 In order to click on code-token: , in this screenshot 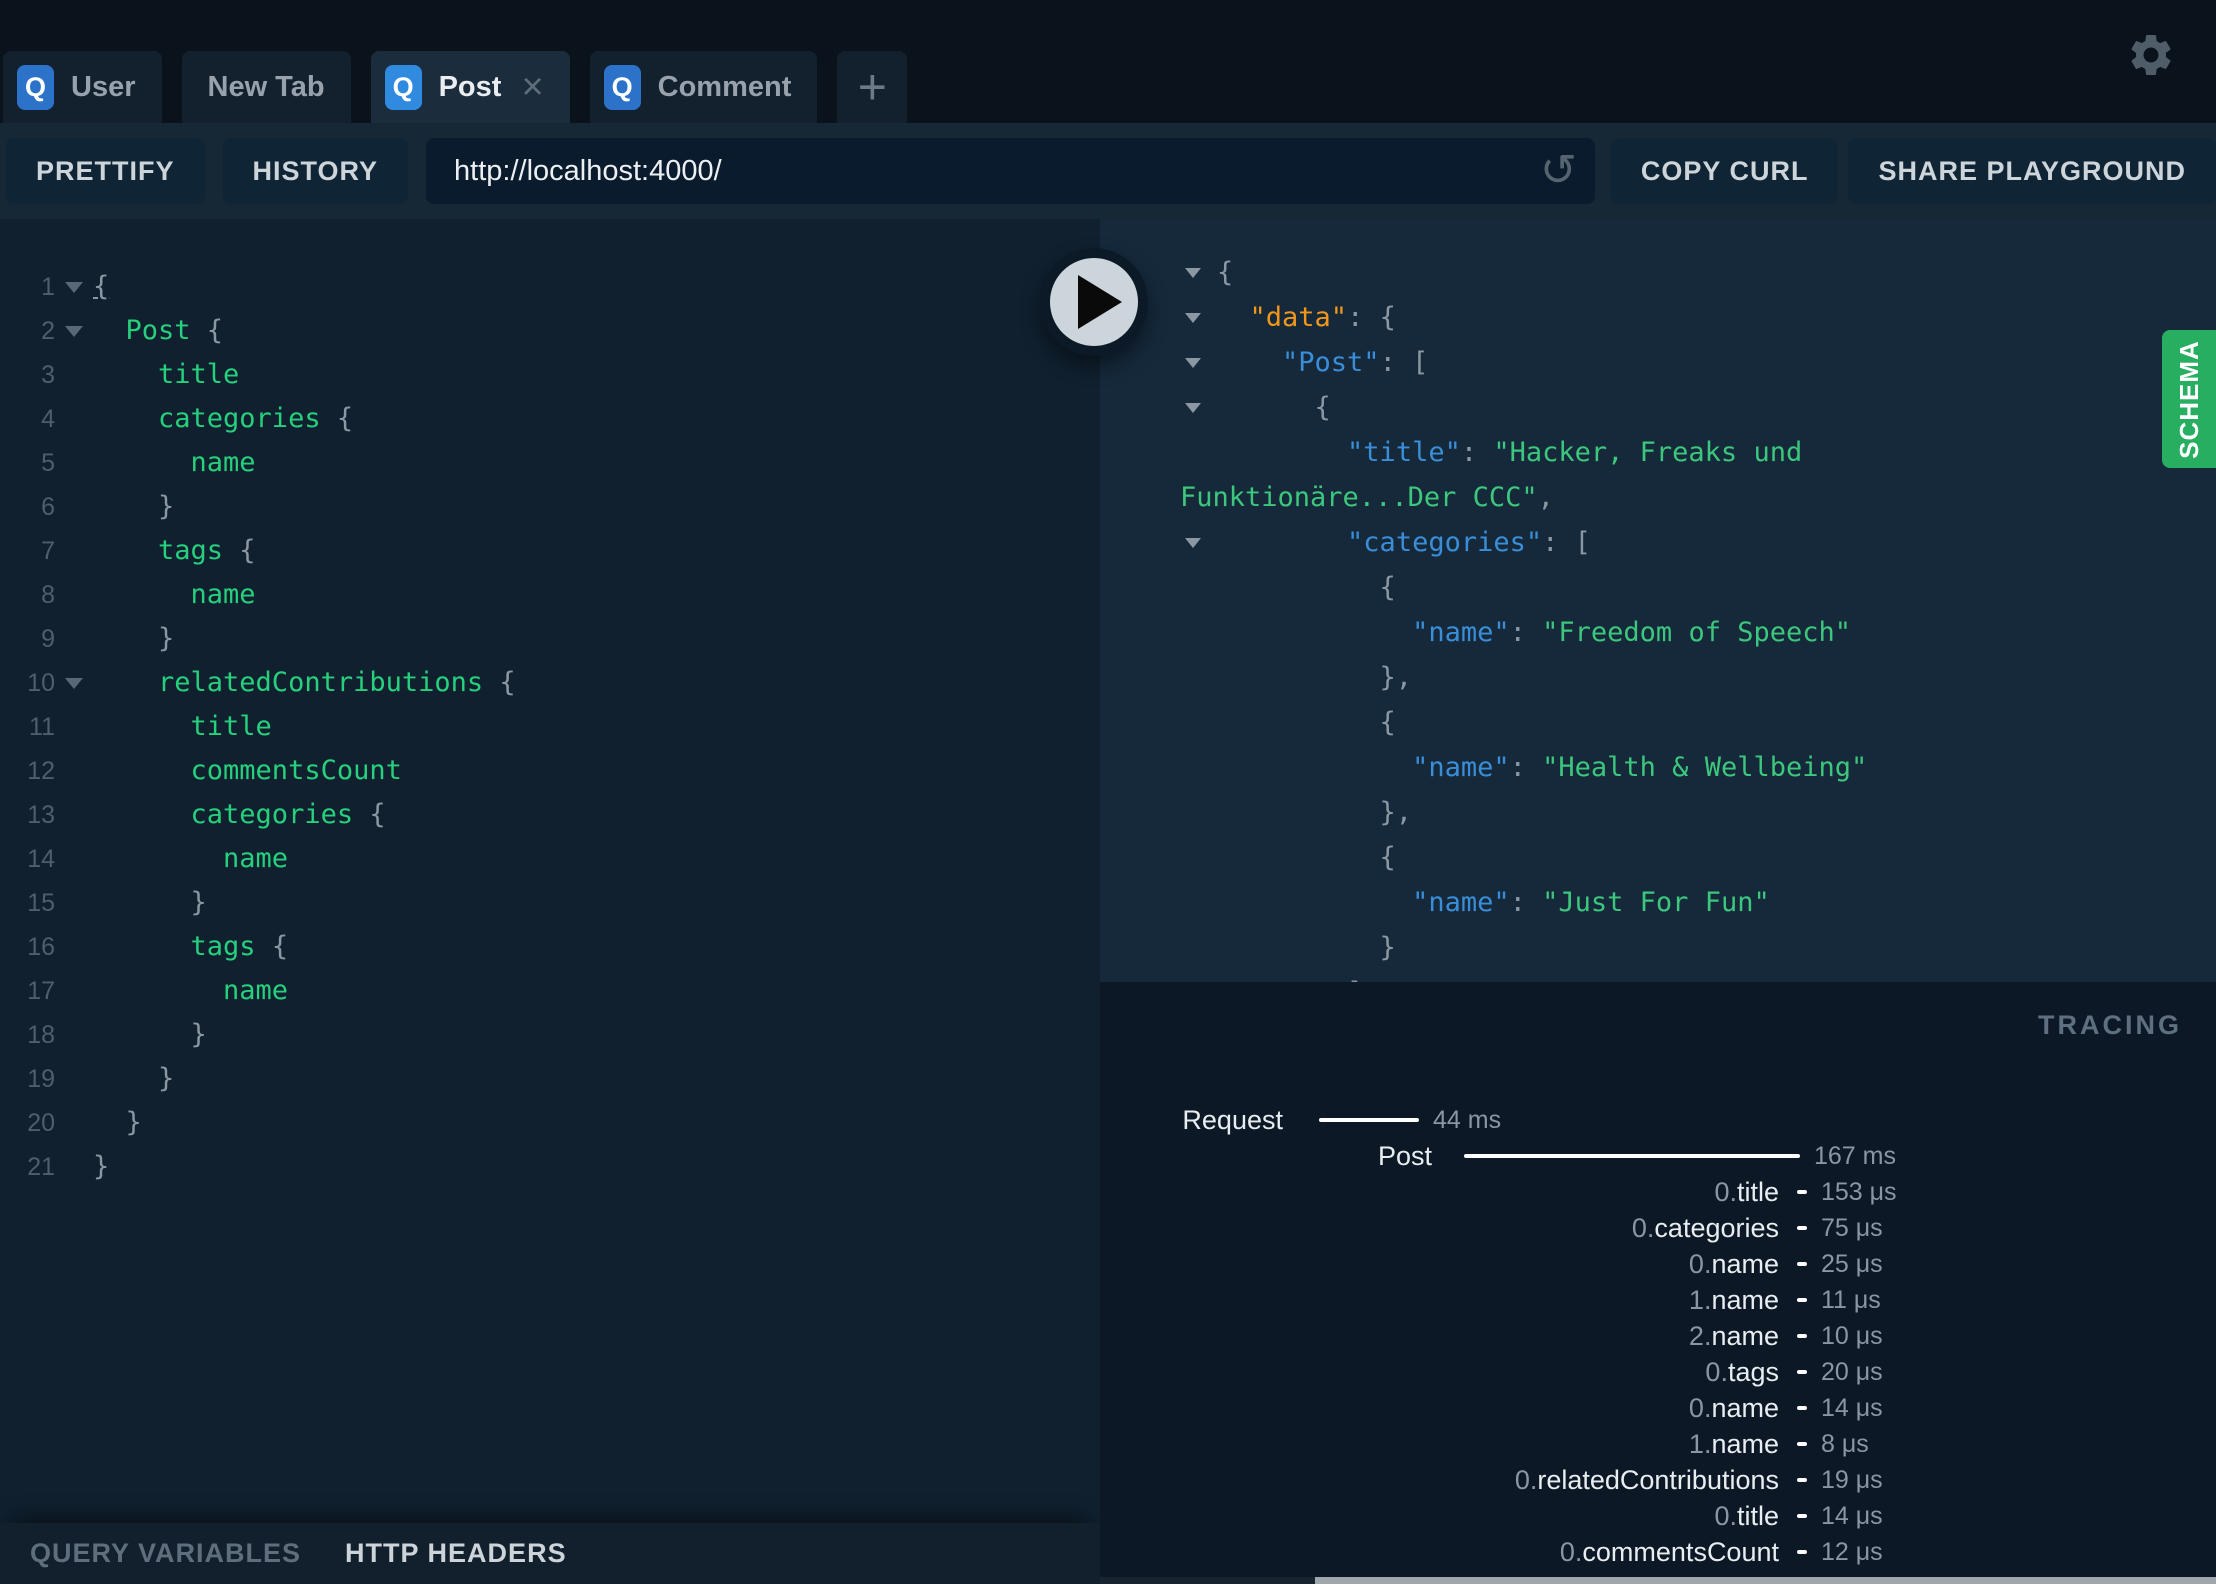, I will do `click(1545, 497)`.